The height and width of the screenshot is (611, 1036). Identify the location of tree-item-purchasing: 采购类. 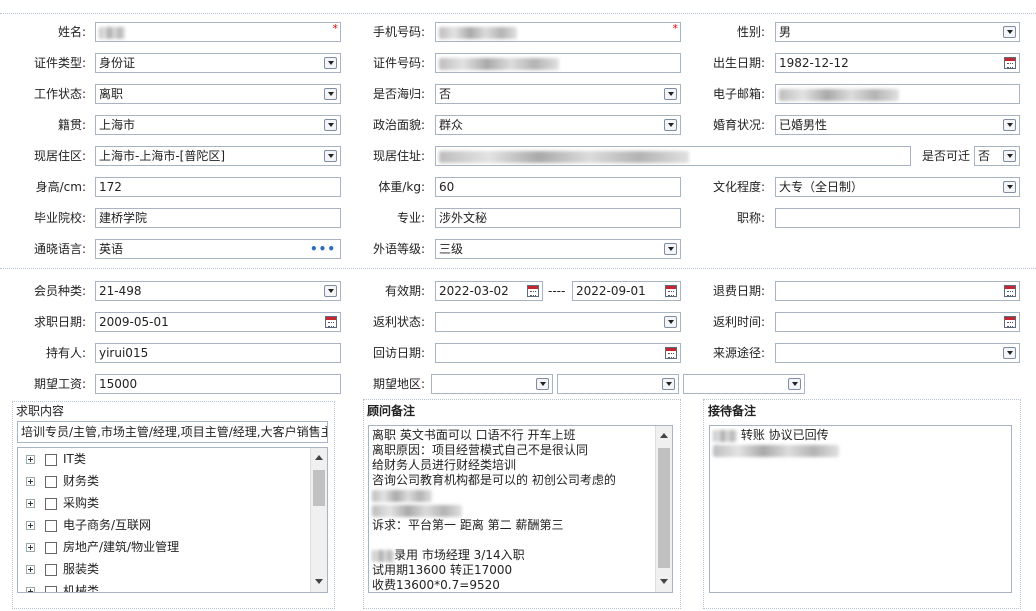
(62, 503).